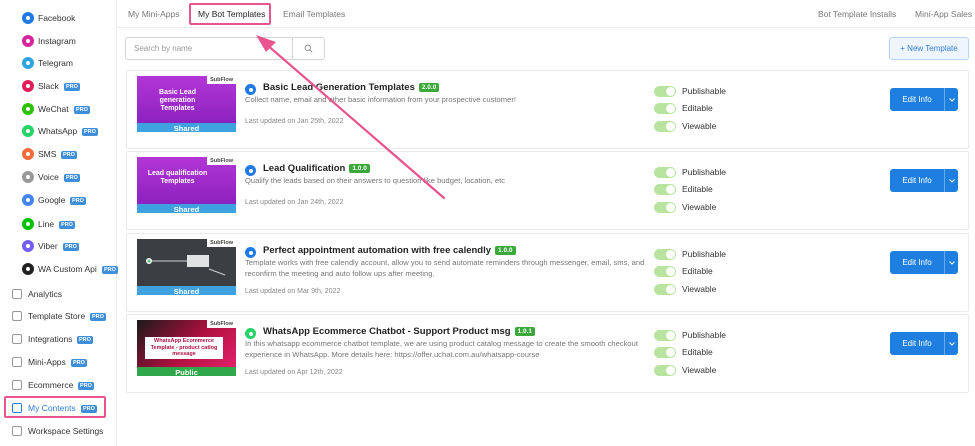 This screenshot has height=446, width=975. I want to click on sidebar-item-voice: Voice PRO, so click(58, 177).